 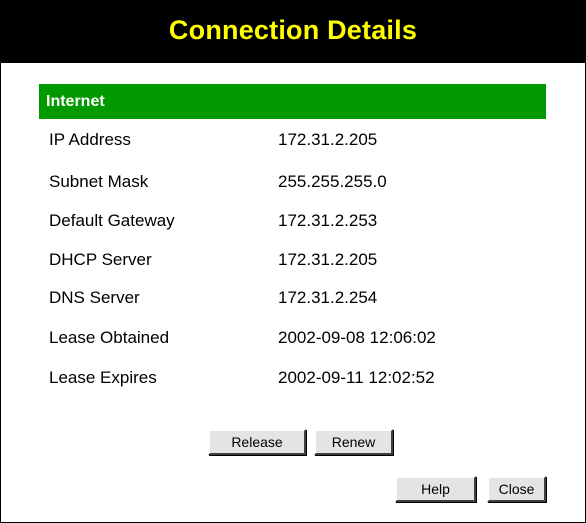 I want to click on subnet-mask-label: Subnet Mask, so click(x=99, y=181).